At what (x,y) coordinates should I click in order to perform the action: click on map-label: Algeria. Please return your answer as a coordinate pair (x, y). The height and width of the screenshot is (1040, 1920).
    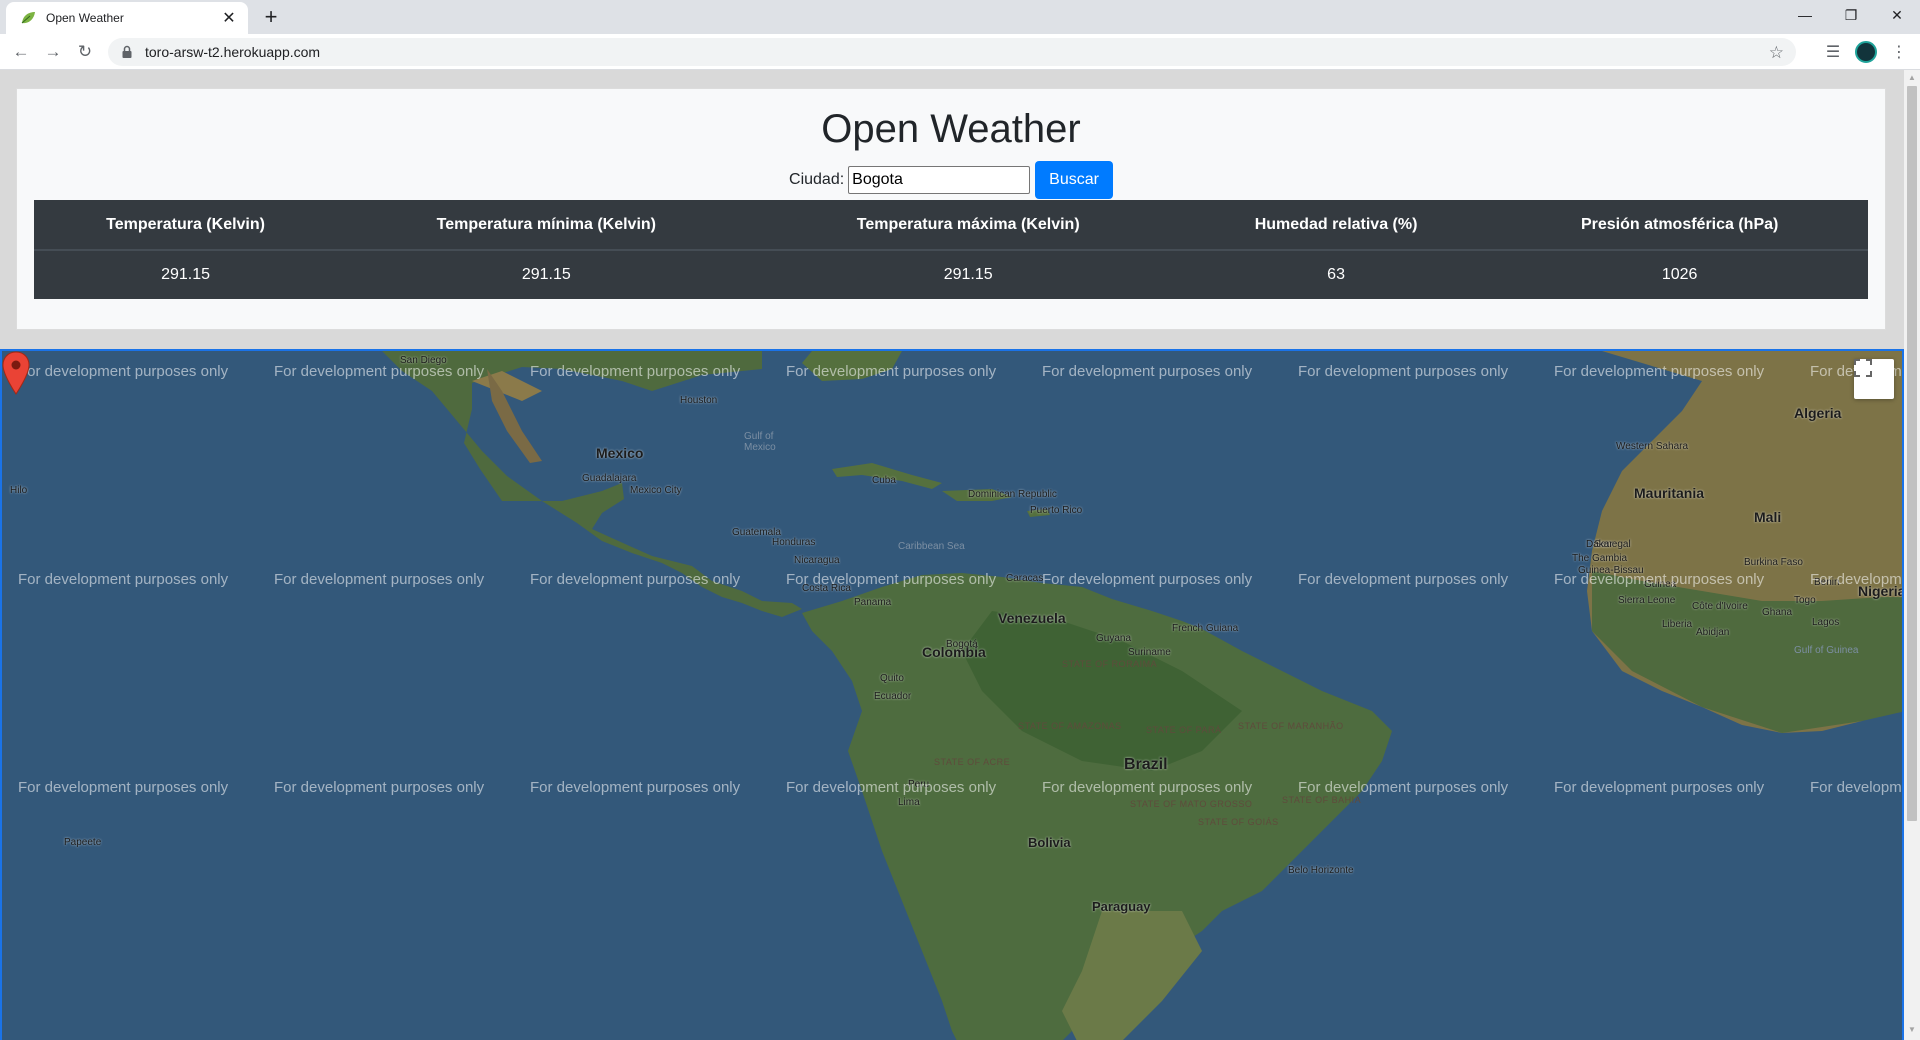
    Looking at the image, I should click on (1818, 413).